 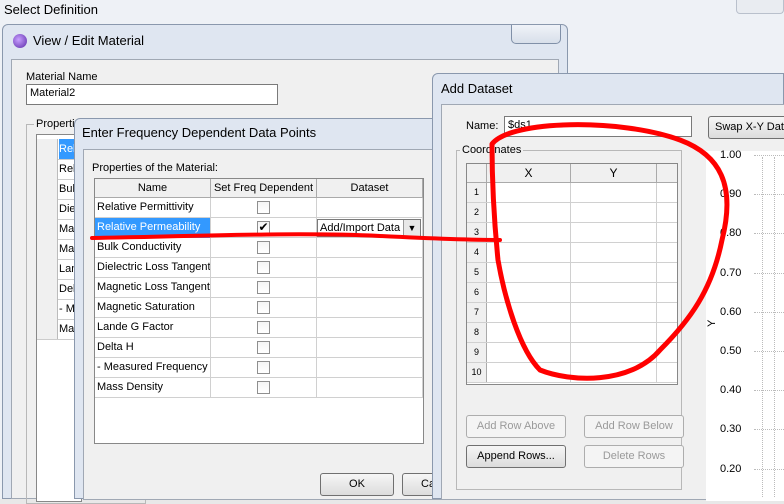 I want to click on coordinate-row: 8, so click(x=572, y=333).